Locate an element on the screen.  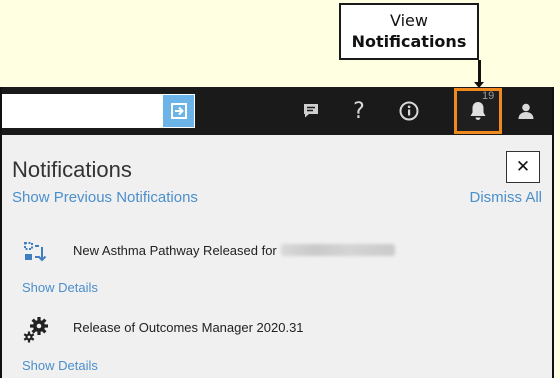
callout-line-2: Notifications is located at coordinates (409, 41).